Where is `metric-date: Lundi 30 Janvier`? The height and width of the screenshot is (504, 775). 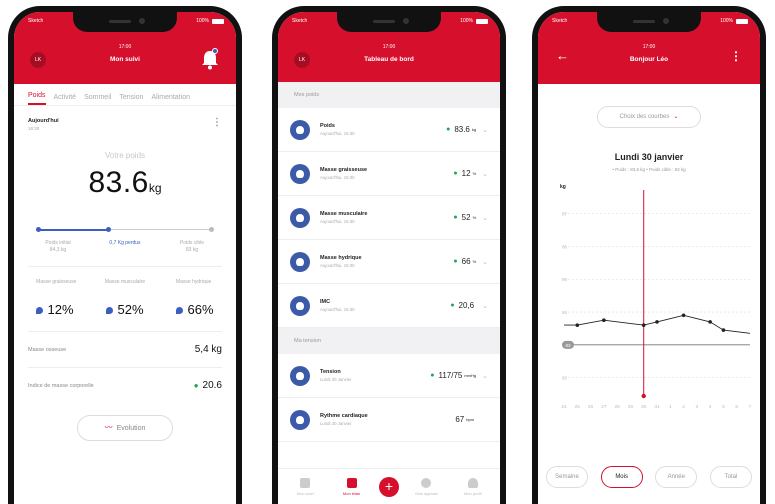
metric-date: Lundi 30 Janvier is located at coordinates (336, 379).